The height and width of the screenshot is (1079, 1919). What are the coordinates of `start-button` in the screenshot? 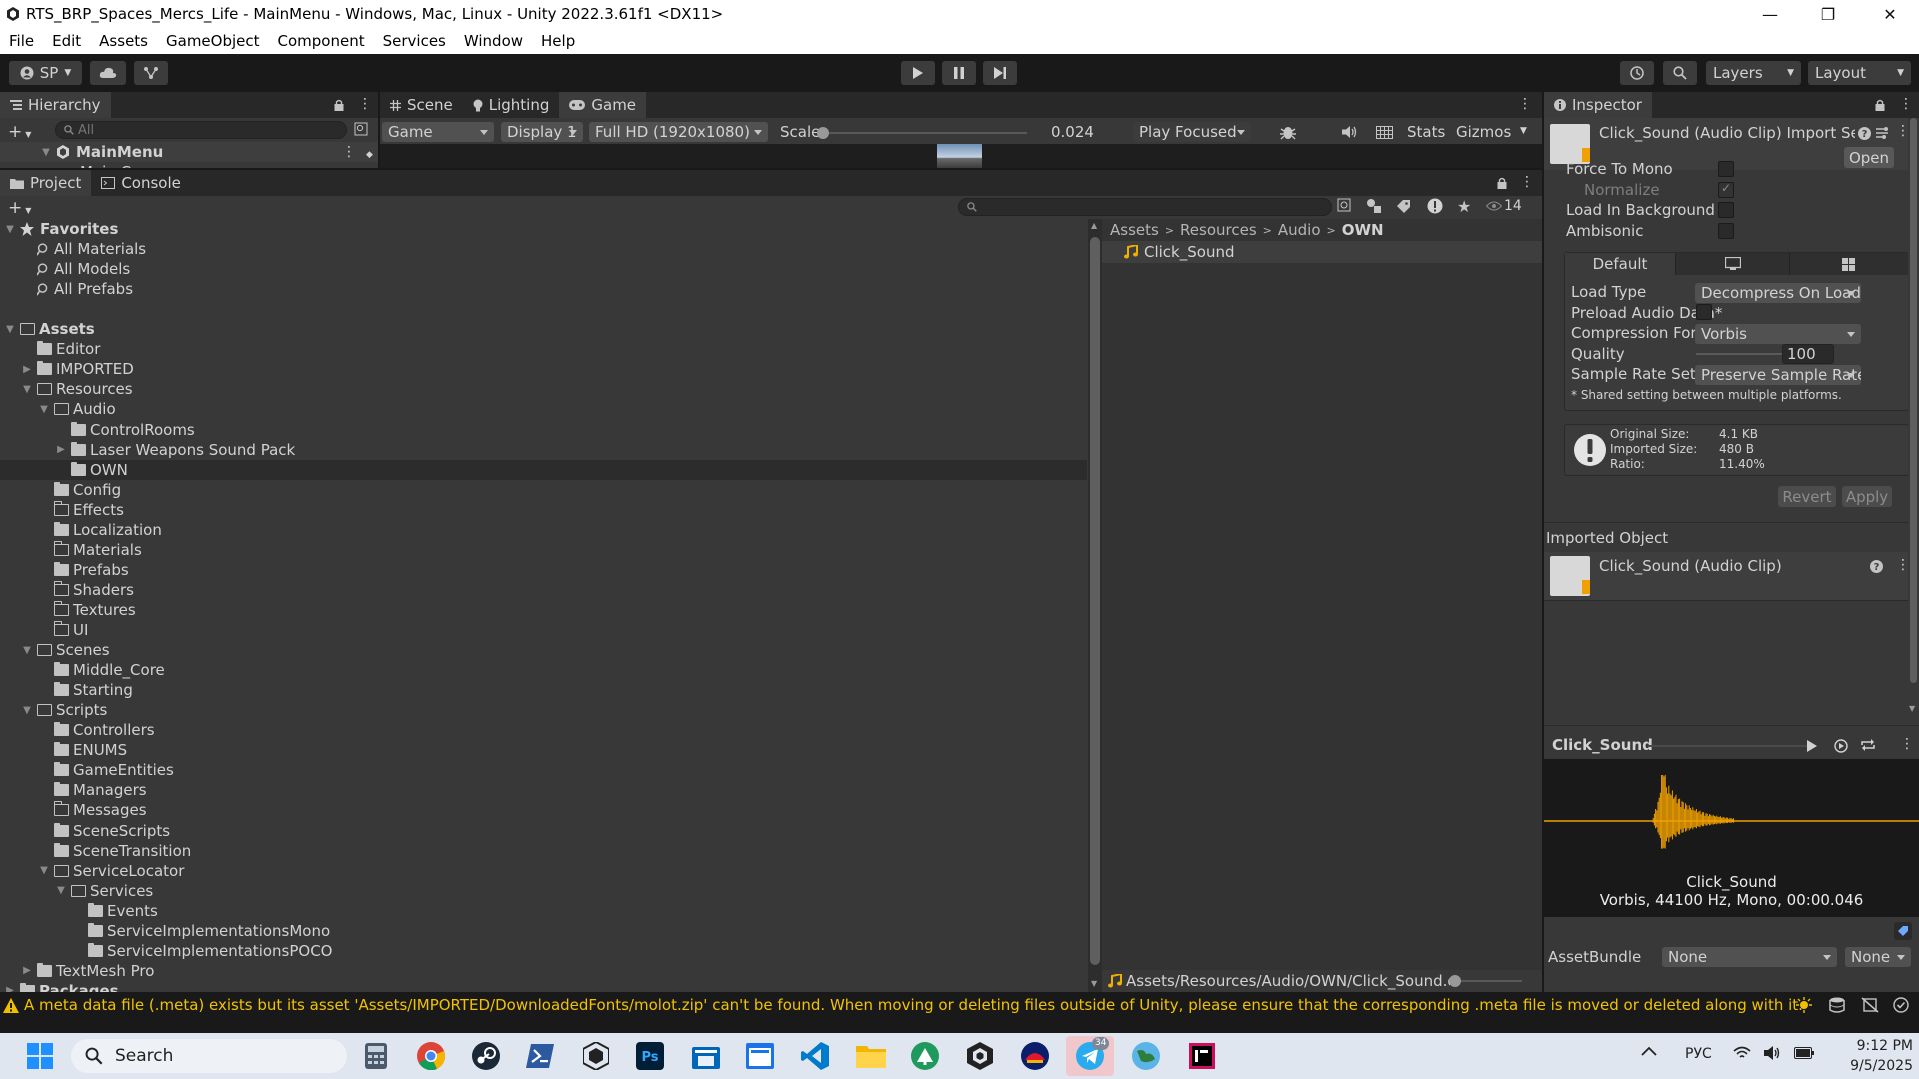 It's located at (40, 1056).